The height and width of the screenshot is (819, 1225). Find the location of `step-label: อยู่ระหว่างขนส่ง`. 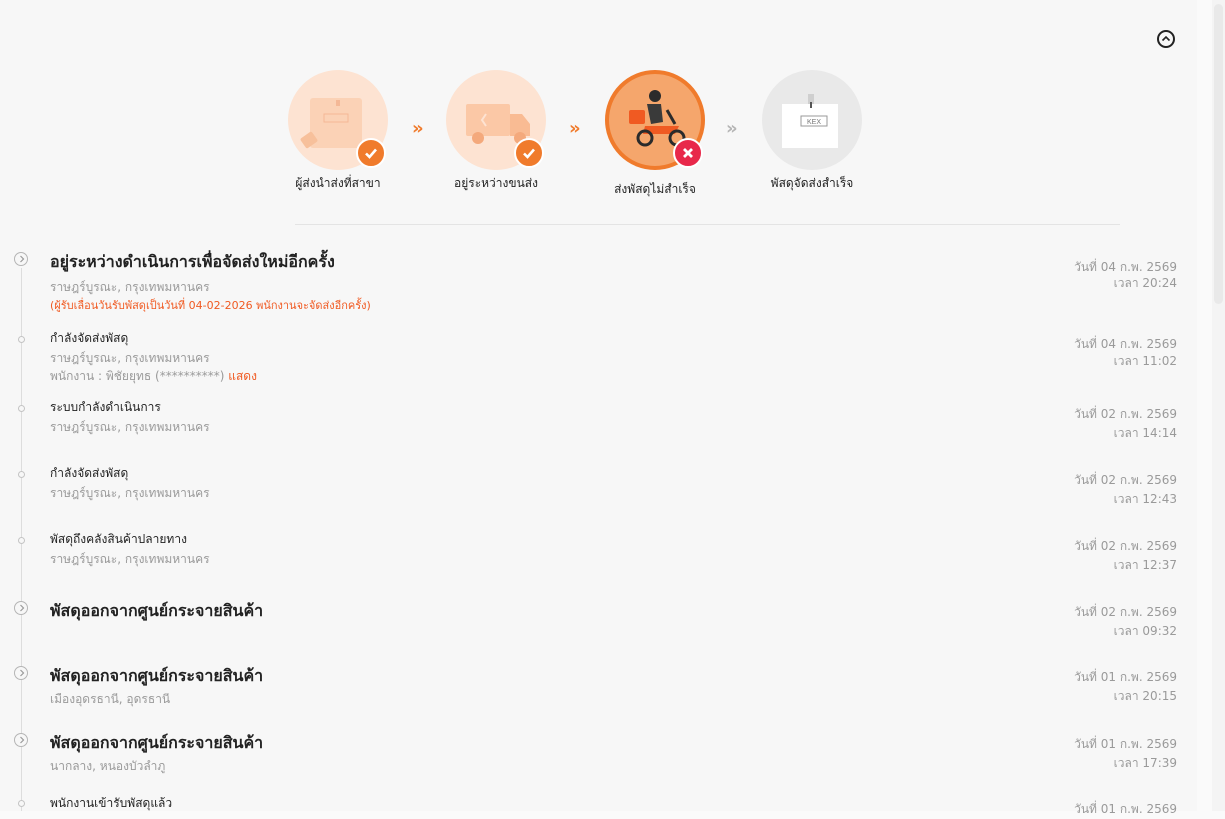

step-label: อยู่ระหว่างขนส่ง is located at coordinates (496, 183).